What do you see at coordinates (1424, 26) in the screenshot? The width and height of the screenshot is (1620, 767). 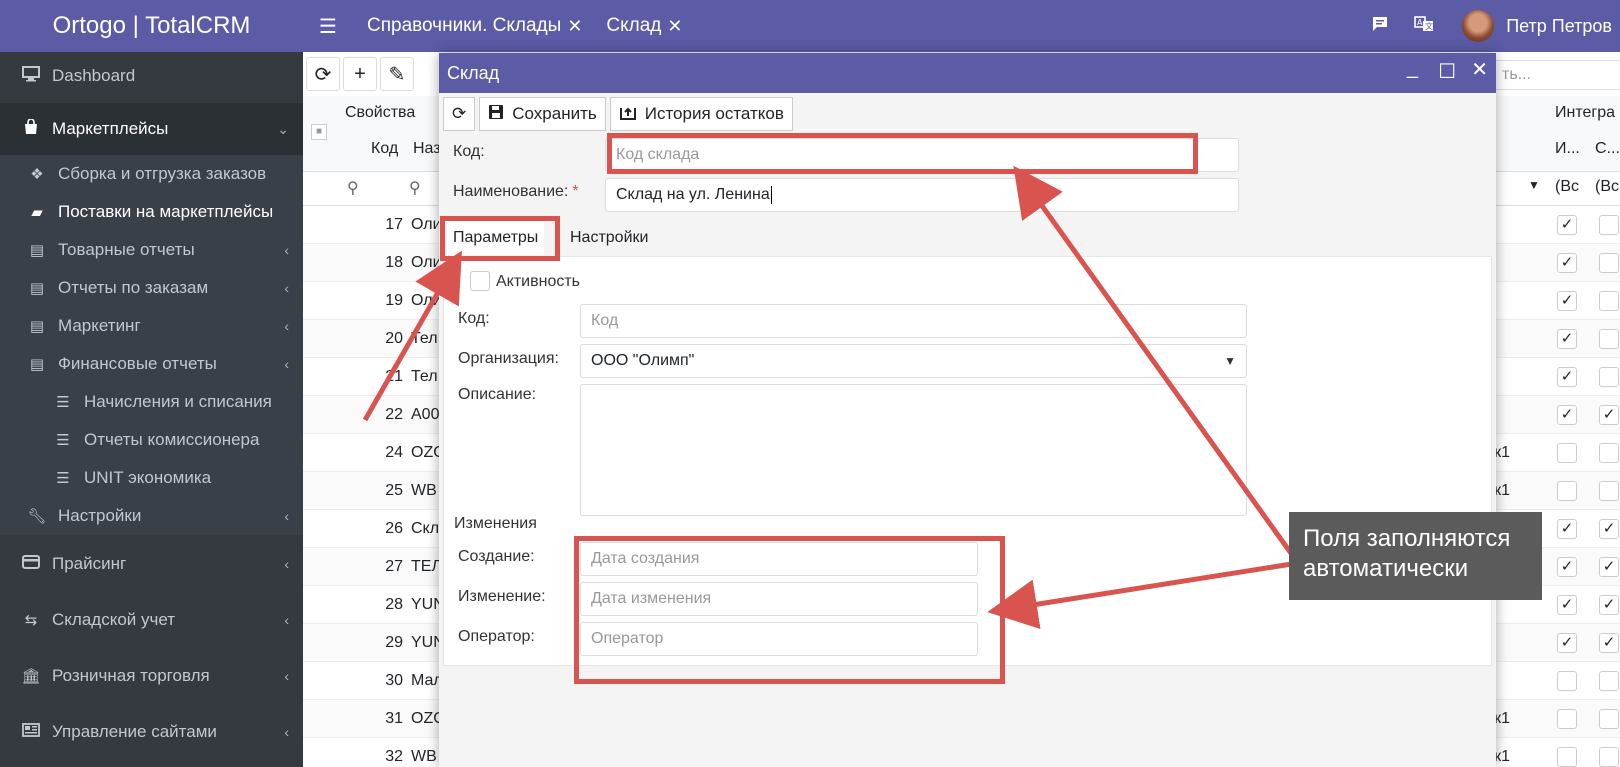 I see `translate-icon: A文` at bounding box center [1424, 26].